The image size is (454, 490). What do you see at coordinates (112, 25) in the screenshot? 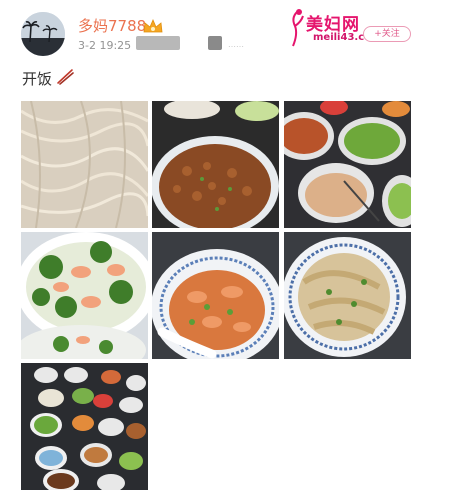
I see `username: 多妈7788` at bounding box center [112, 25].